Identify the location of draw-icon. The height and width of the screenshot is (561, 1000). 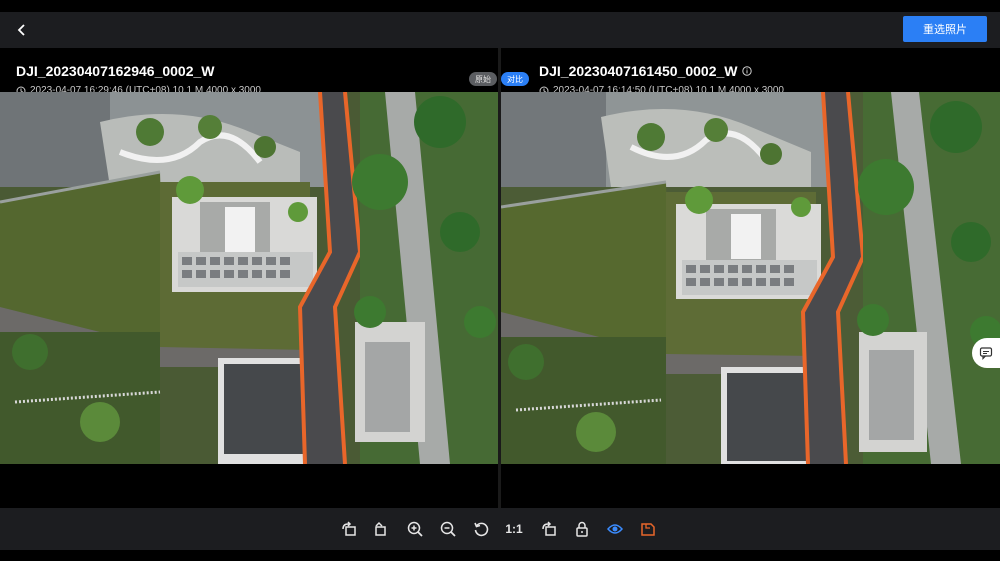
(648, 529).